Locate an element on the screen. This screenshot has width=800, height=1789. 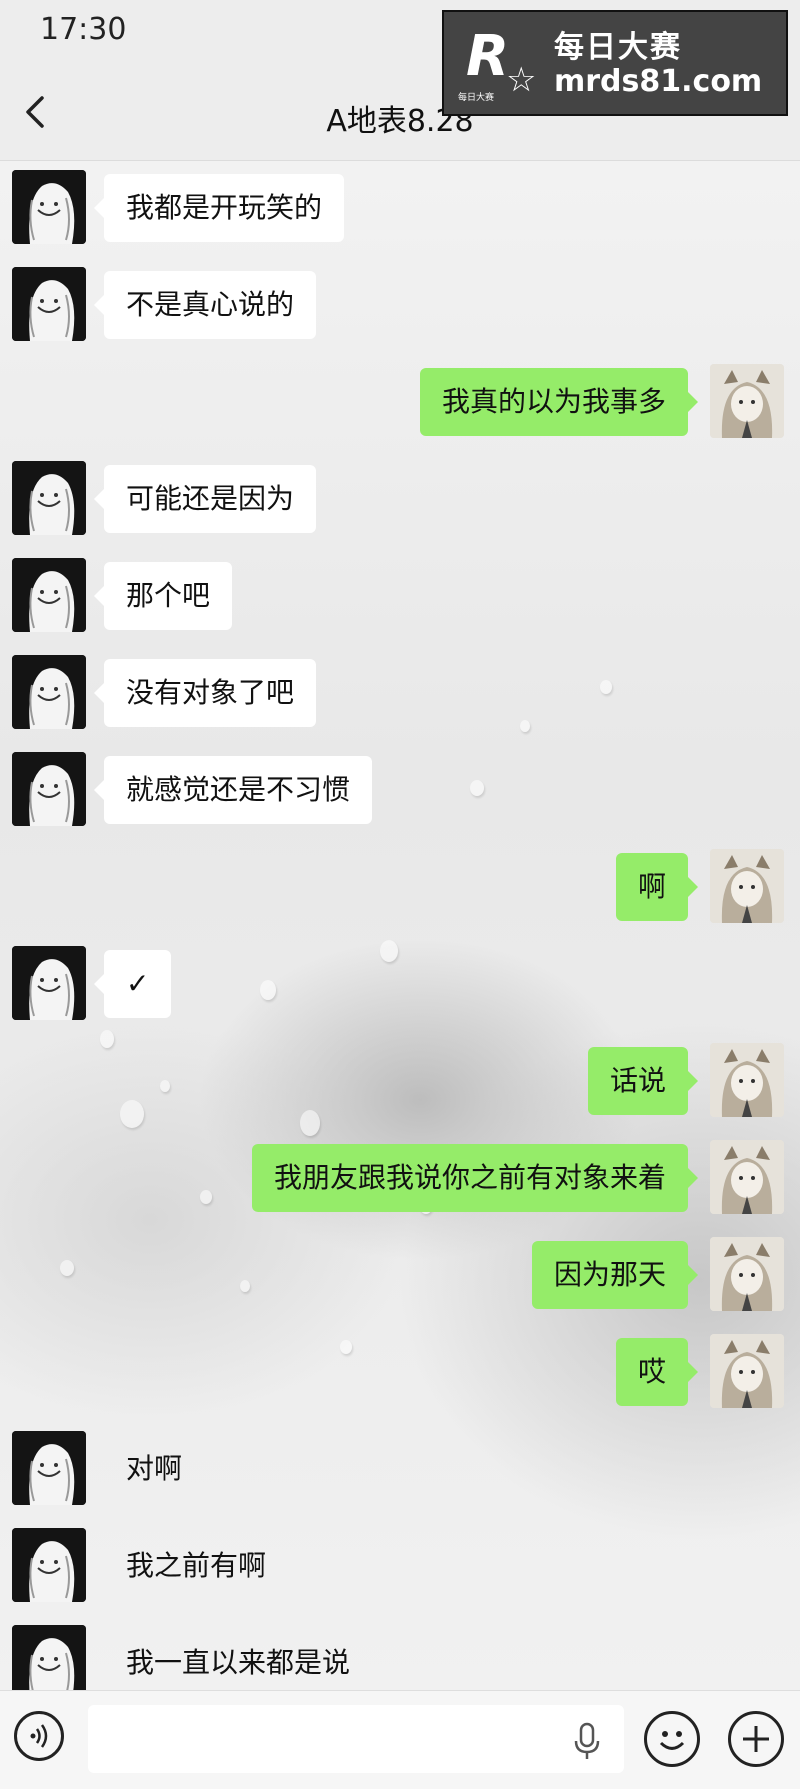
input-bar is located at coordinates (400, 1739).